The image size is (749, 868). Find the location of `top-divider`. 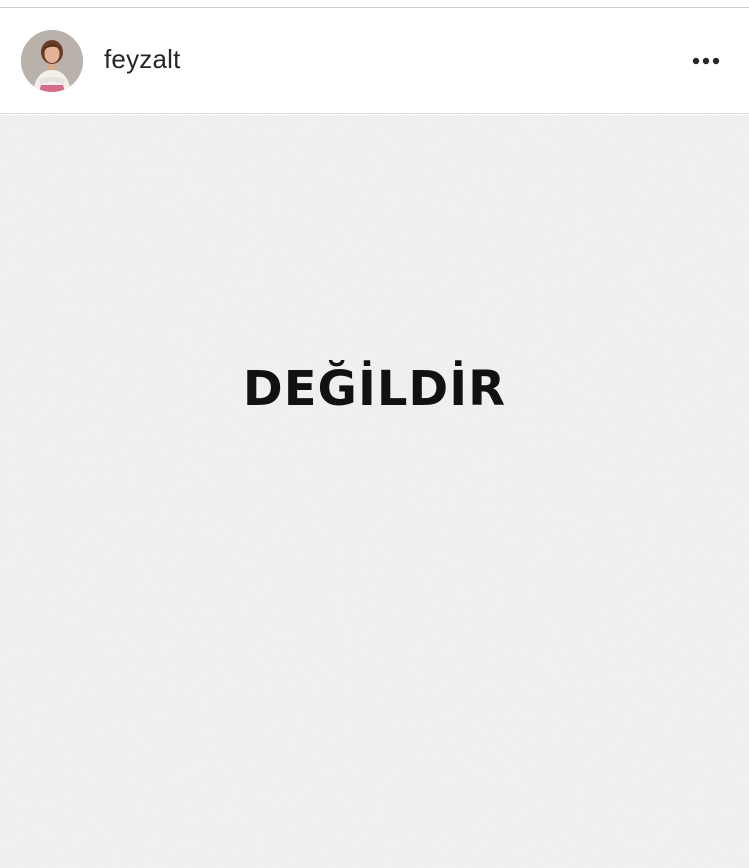

top-divider is located at coordinates (374, 4).